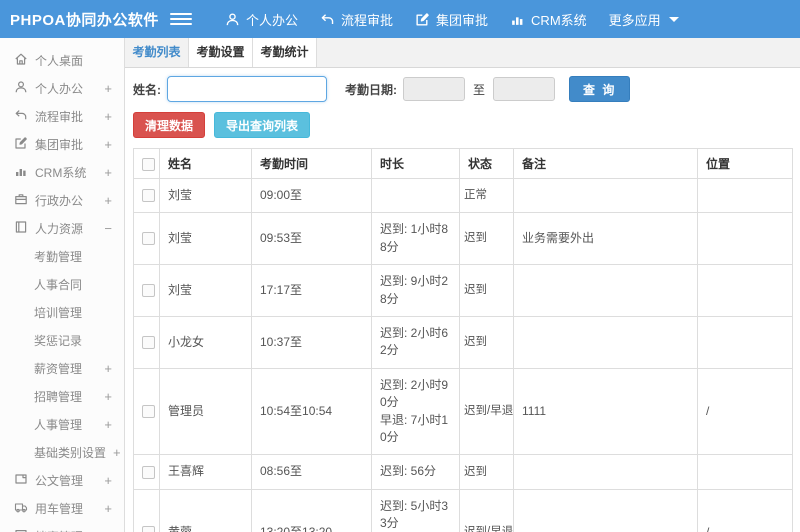  I want to click on duration-cell: 迟到: 1小时88分, so click(415, 239).